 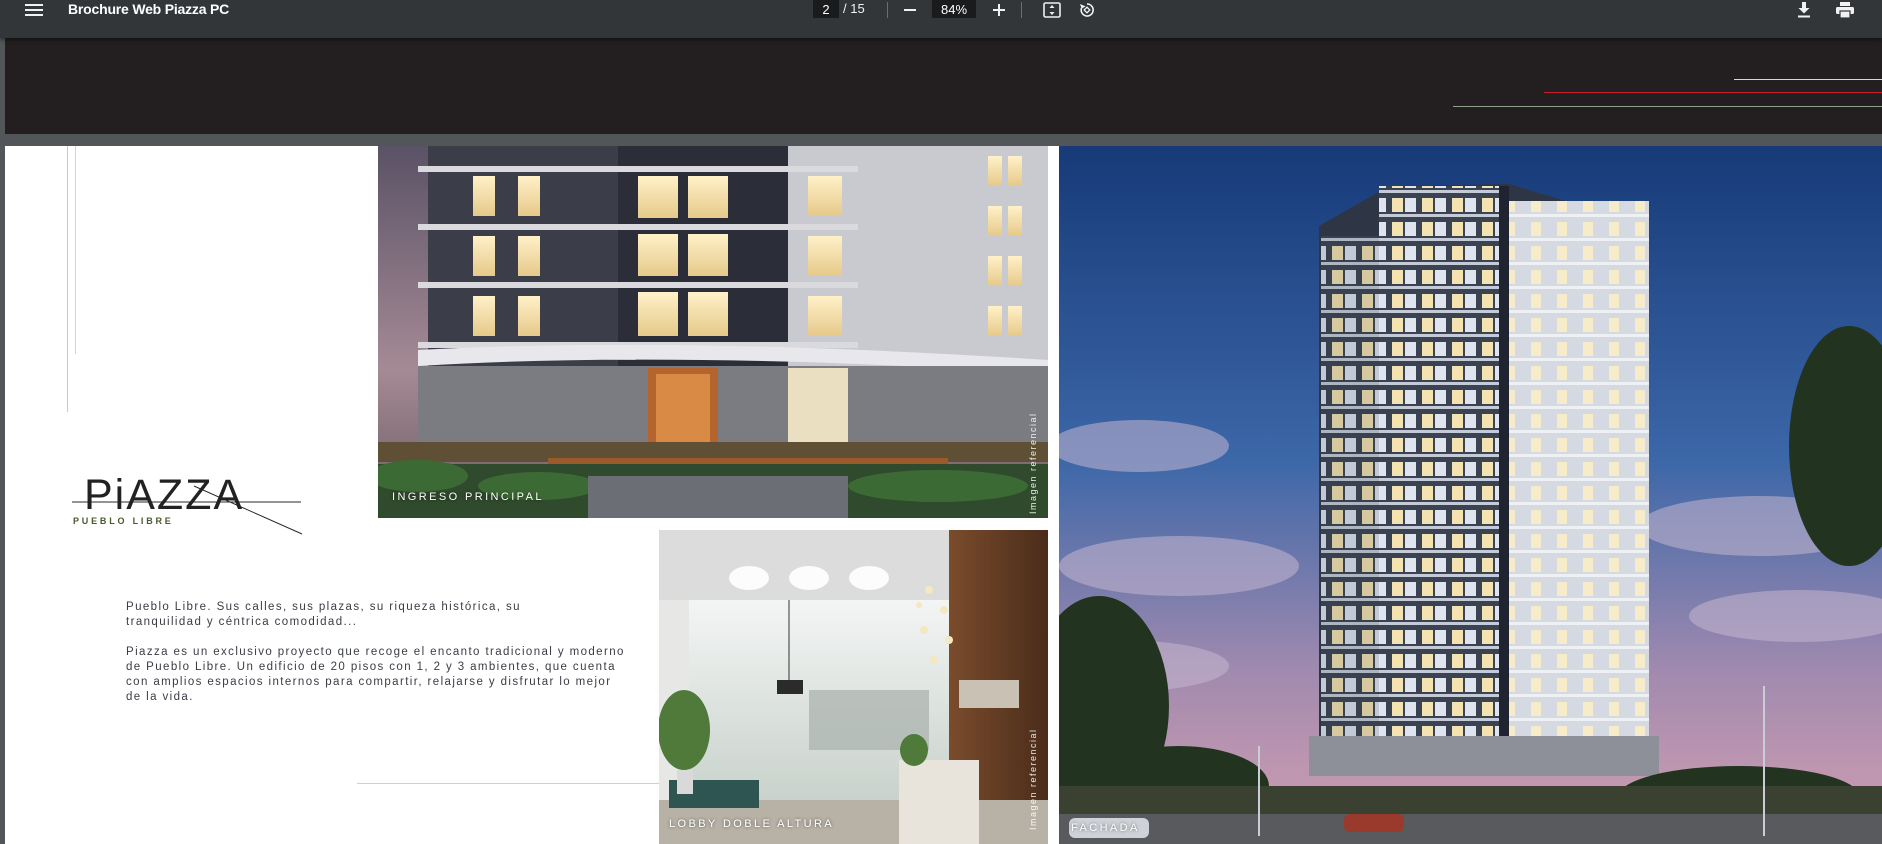 What do you see at coordinates (826, 9) in the screenshot?
I see `page-number-input` at bounding box center [826, 9].